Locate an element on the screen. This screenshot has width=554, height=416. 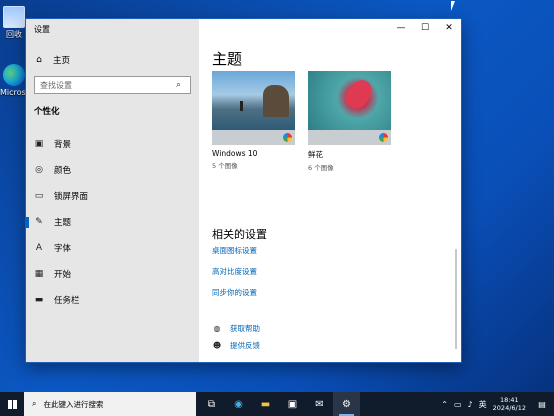
taskbar-apps: ⧉ ◉ ▬ ▣ ✉ ⚙ is located at coordinates (279, 404).